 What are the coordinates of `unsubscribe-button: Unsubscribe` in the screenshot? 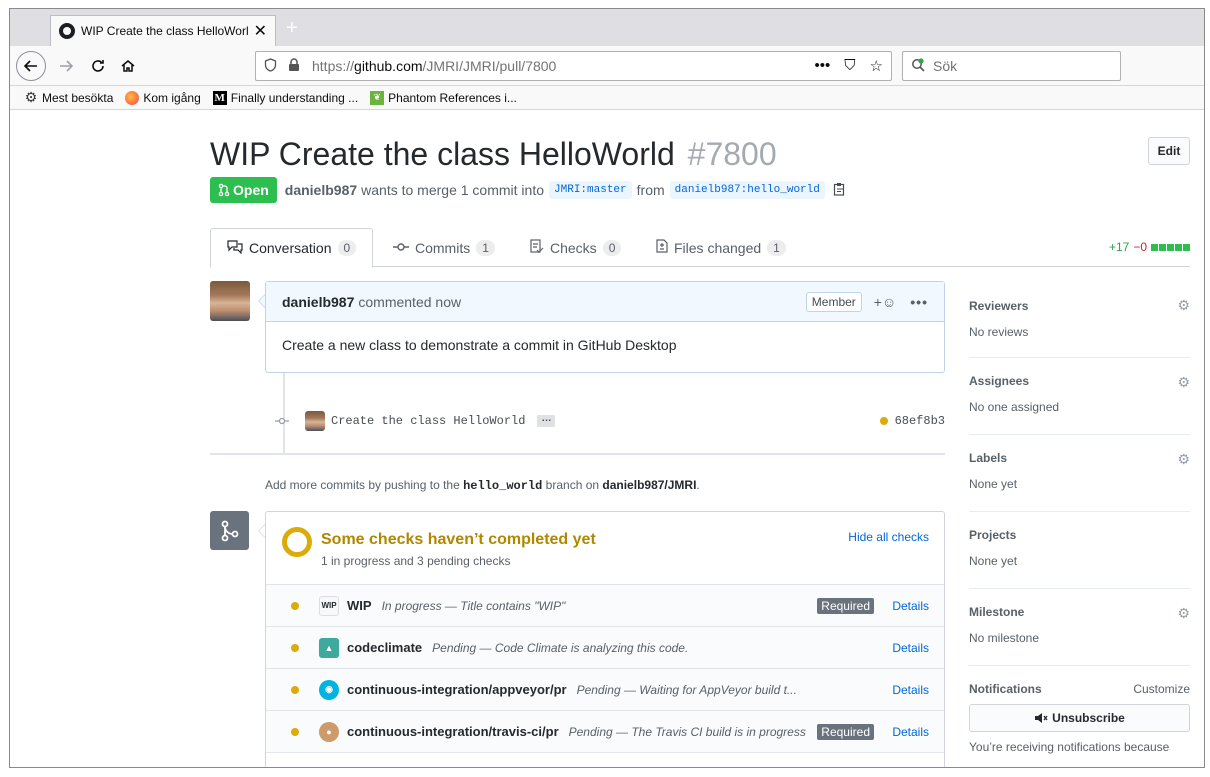 It's located at (1079, 718).